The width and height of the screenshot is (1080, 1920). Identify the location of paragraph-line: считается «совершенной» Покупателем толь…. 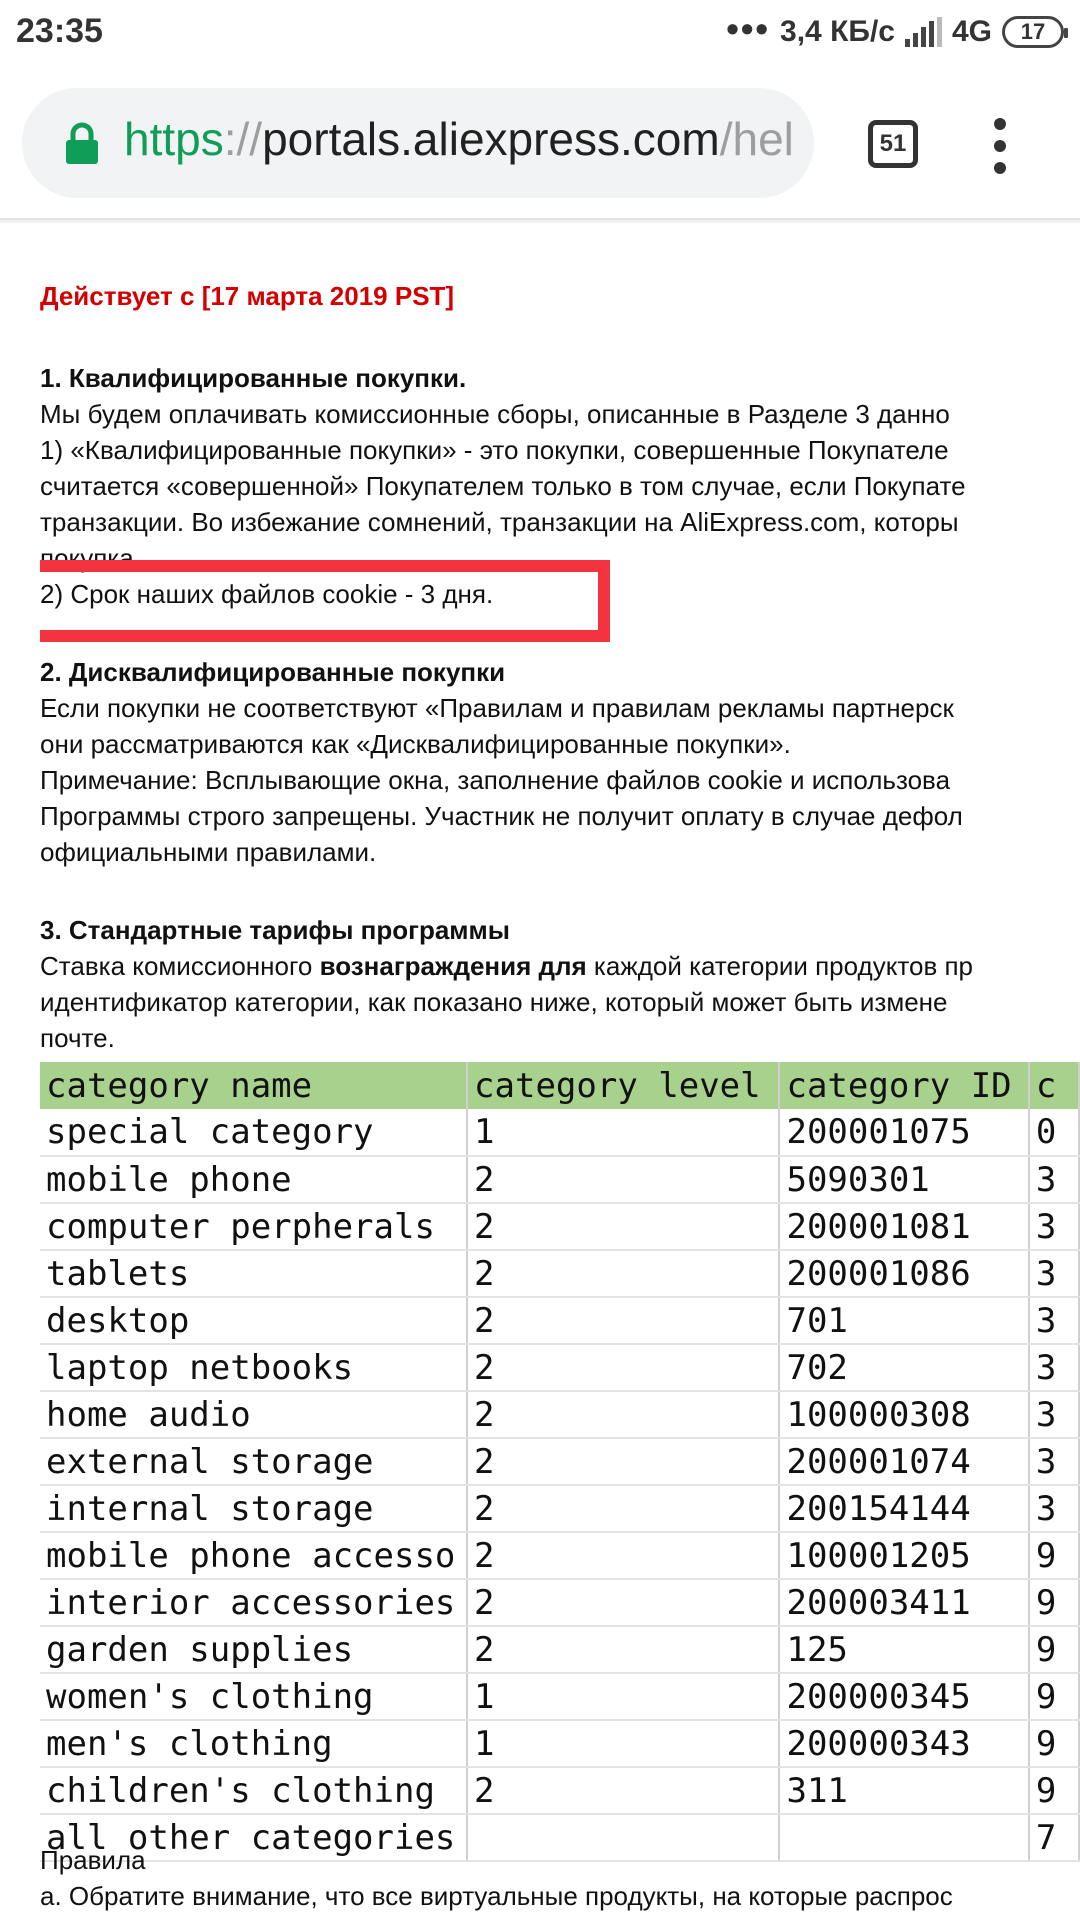
(503, 486).